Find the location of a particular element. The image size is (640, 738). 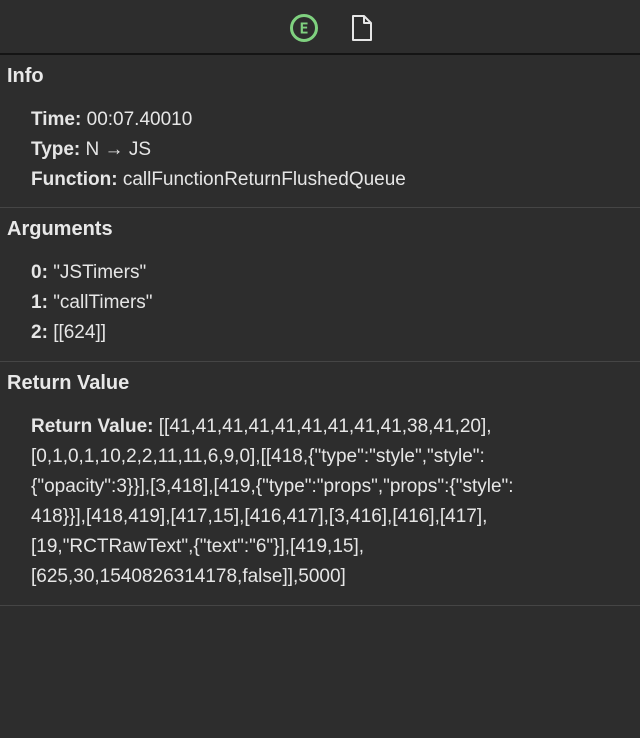

argument-value: "callTimers" is located at coordinates (103, 302).